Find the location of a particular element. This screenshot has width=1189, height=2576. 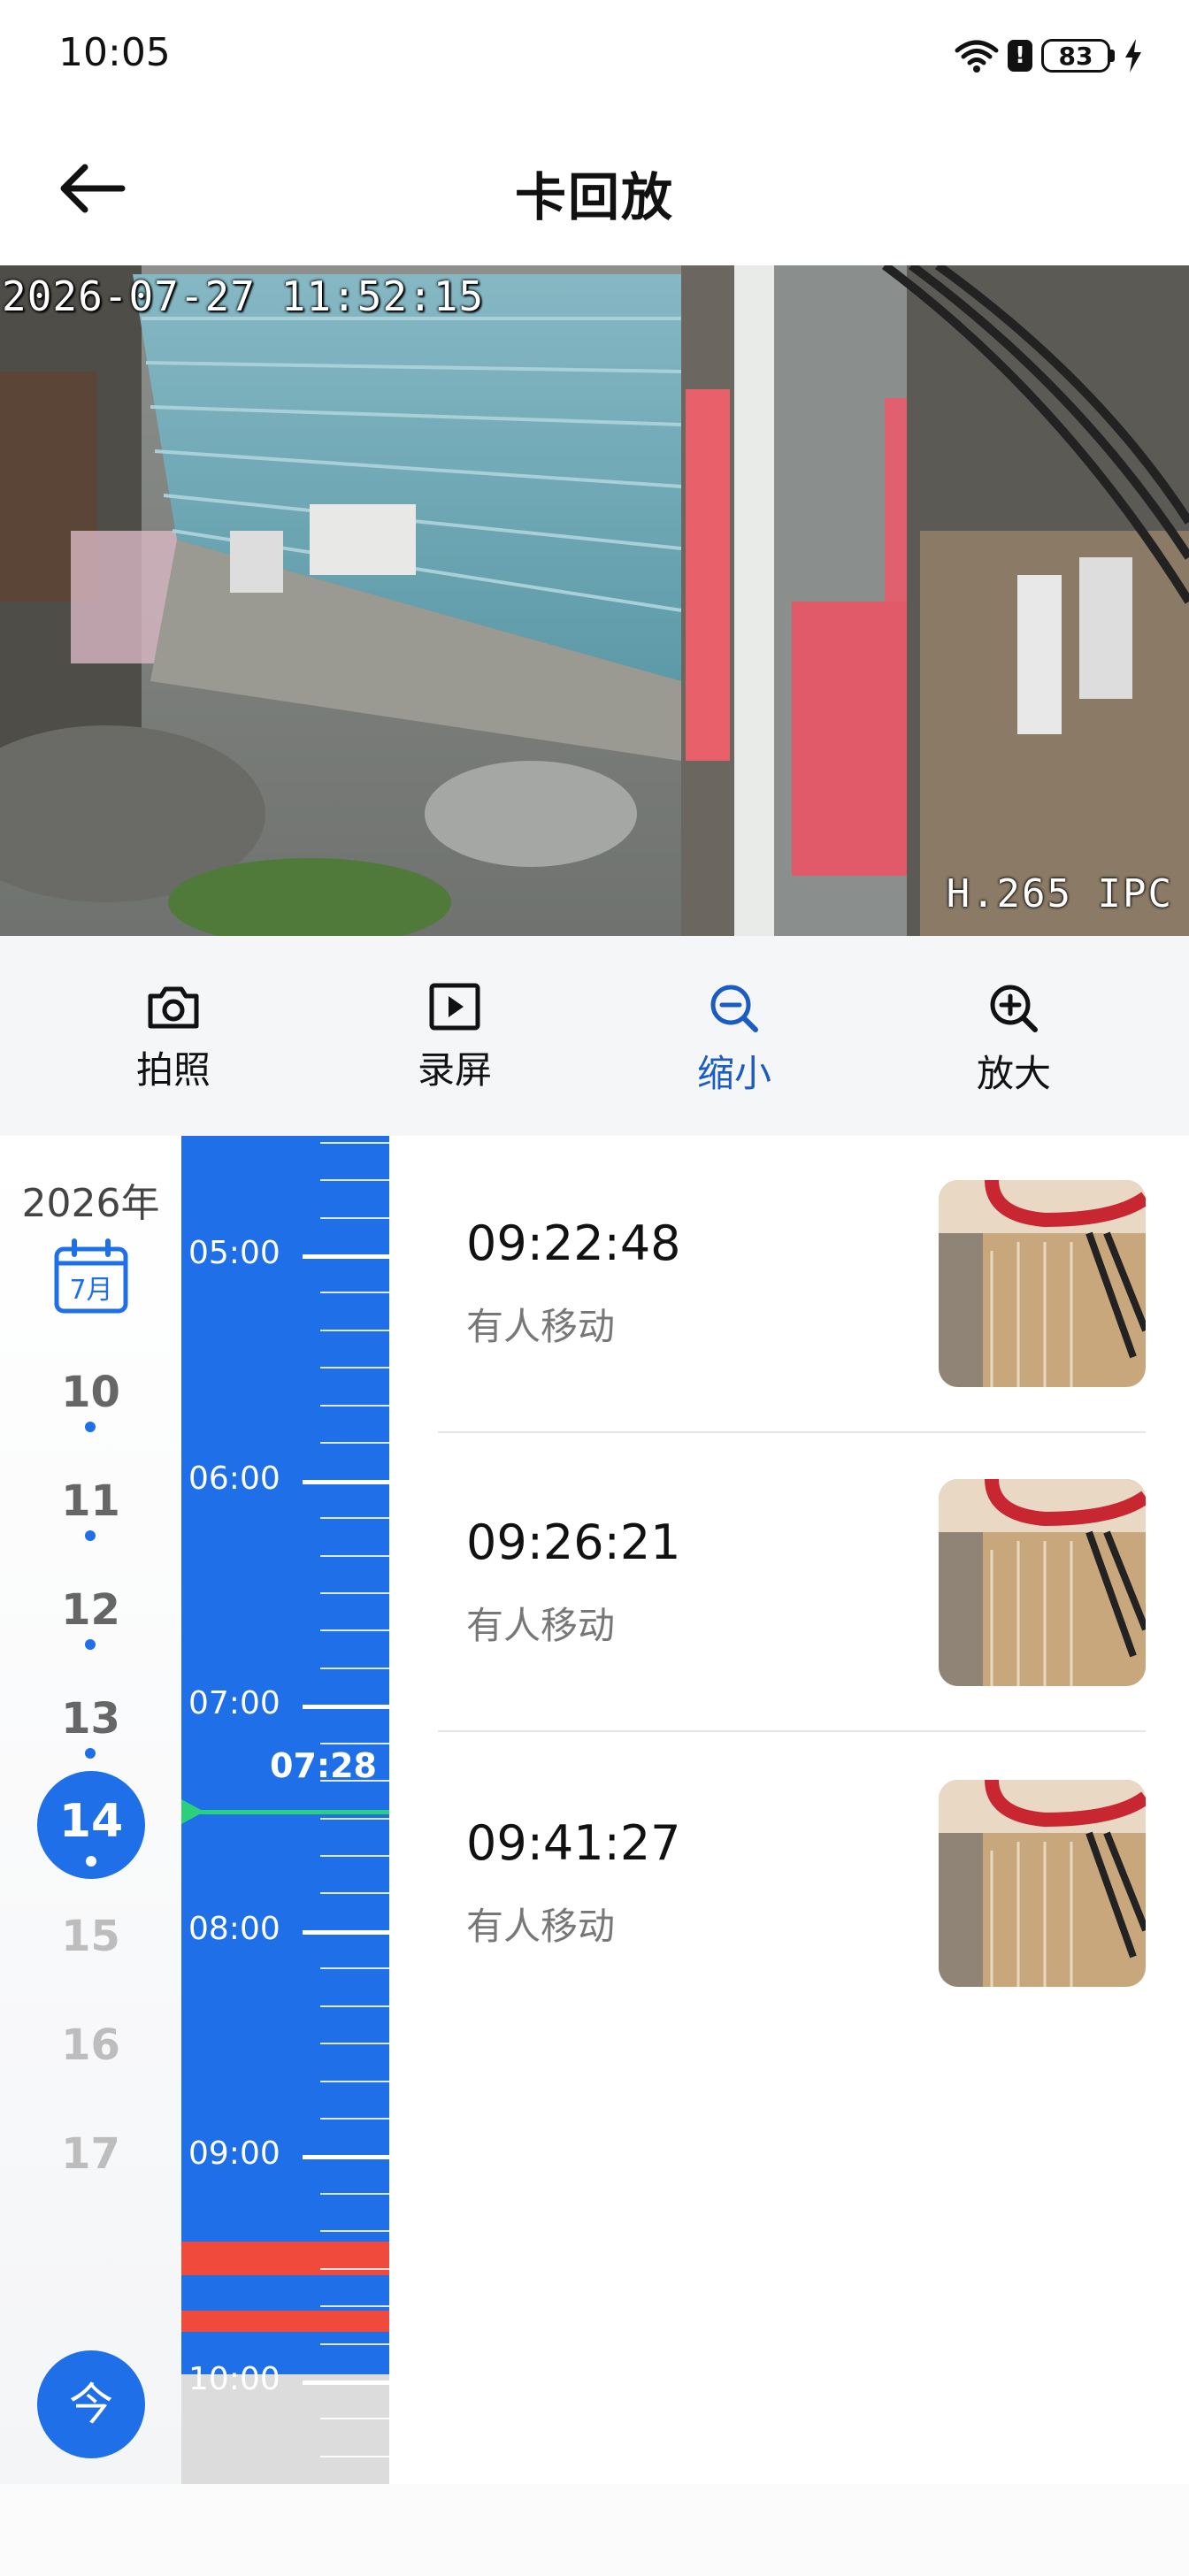

zoom-out-label: 缩小 is located at coordinates (733, 1073).